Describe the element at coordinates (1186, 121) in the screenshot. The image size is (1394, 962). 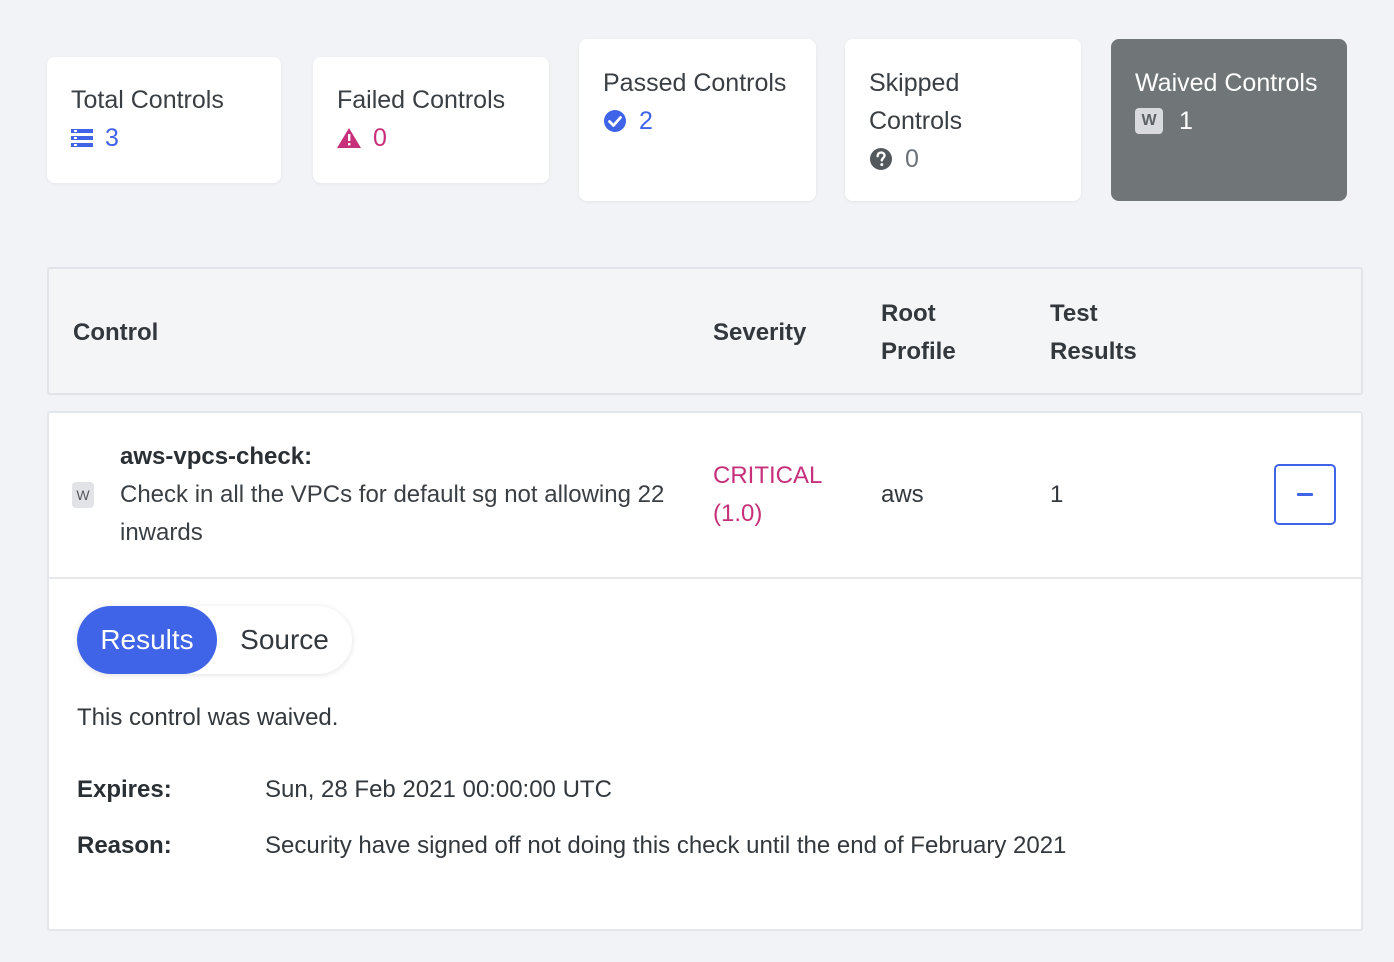
I see `waived-controls-count: 1` at that location.